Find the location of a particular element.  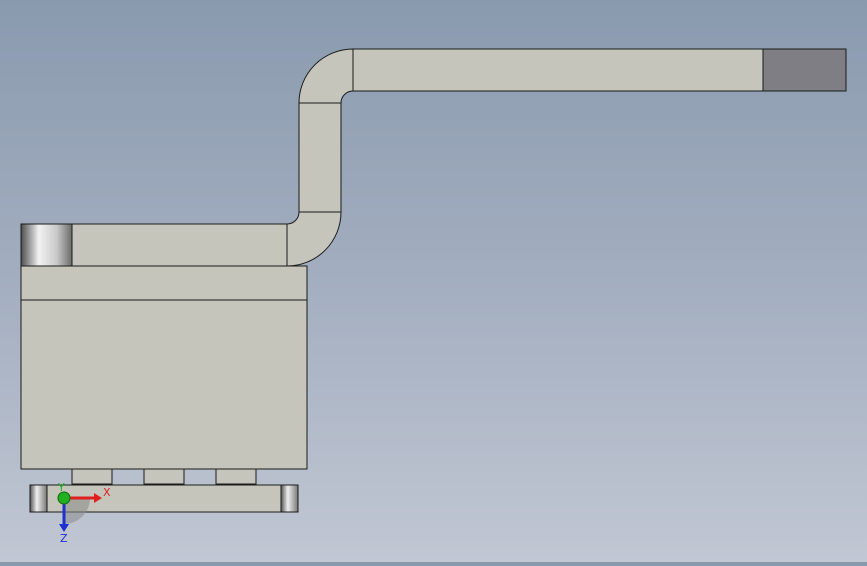

upper-duct is located at coordinates (558, 70).